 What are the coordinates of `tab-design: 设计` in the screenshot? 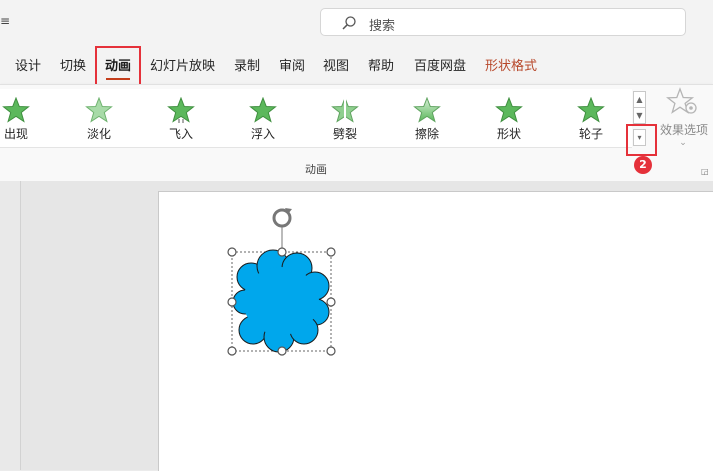 It's located at (28, 64).